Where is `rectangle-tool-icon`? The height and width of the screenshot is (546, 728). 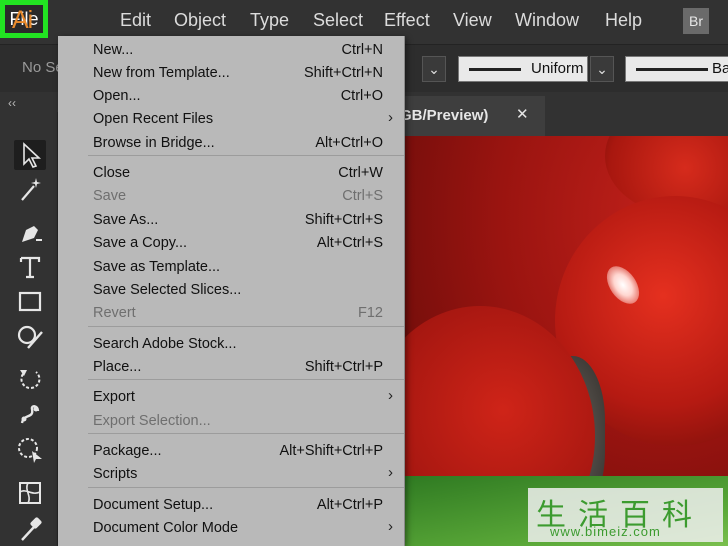 rectangle-tool-icon is located at coordinates (30, 302).